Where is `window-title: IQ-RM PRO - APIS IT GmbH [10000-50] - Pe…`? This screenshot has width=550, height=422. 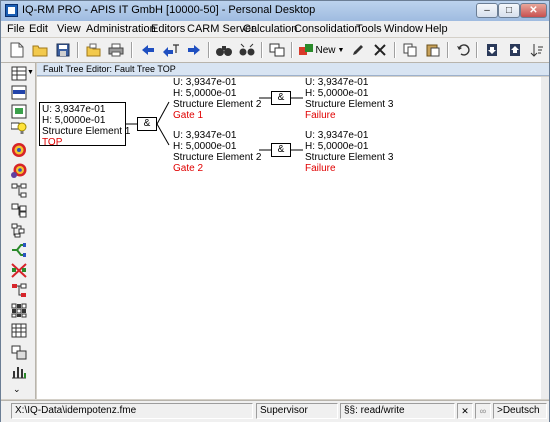
window-title: IQ-RM PRO - APIS IT GmbH [10000-50] - Pe… is located at coordinates (169, 10).